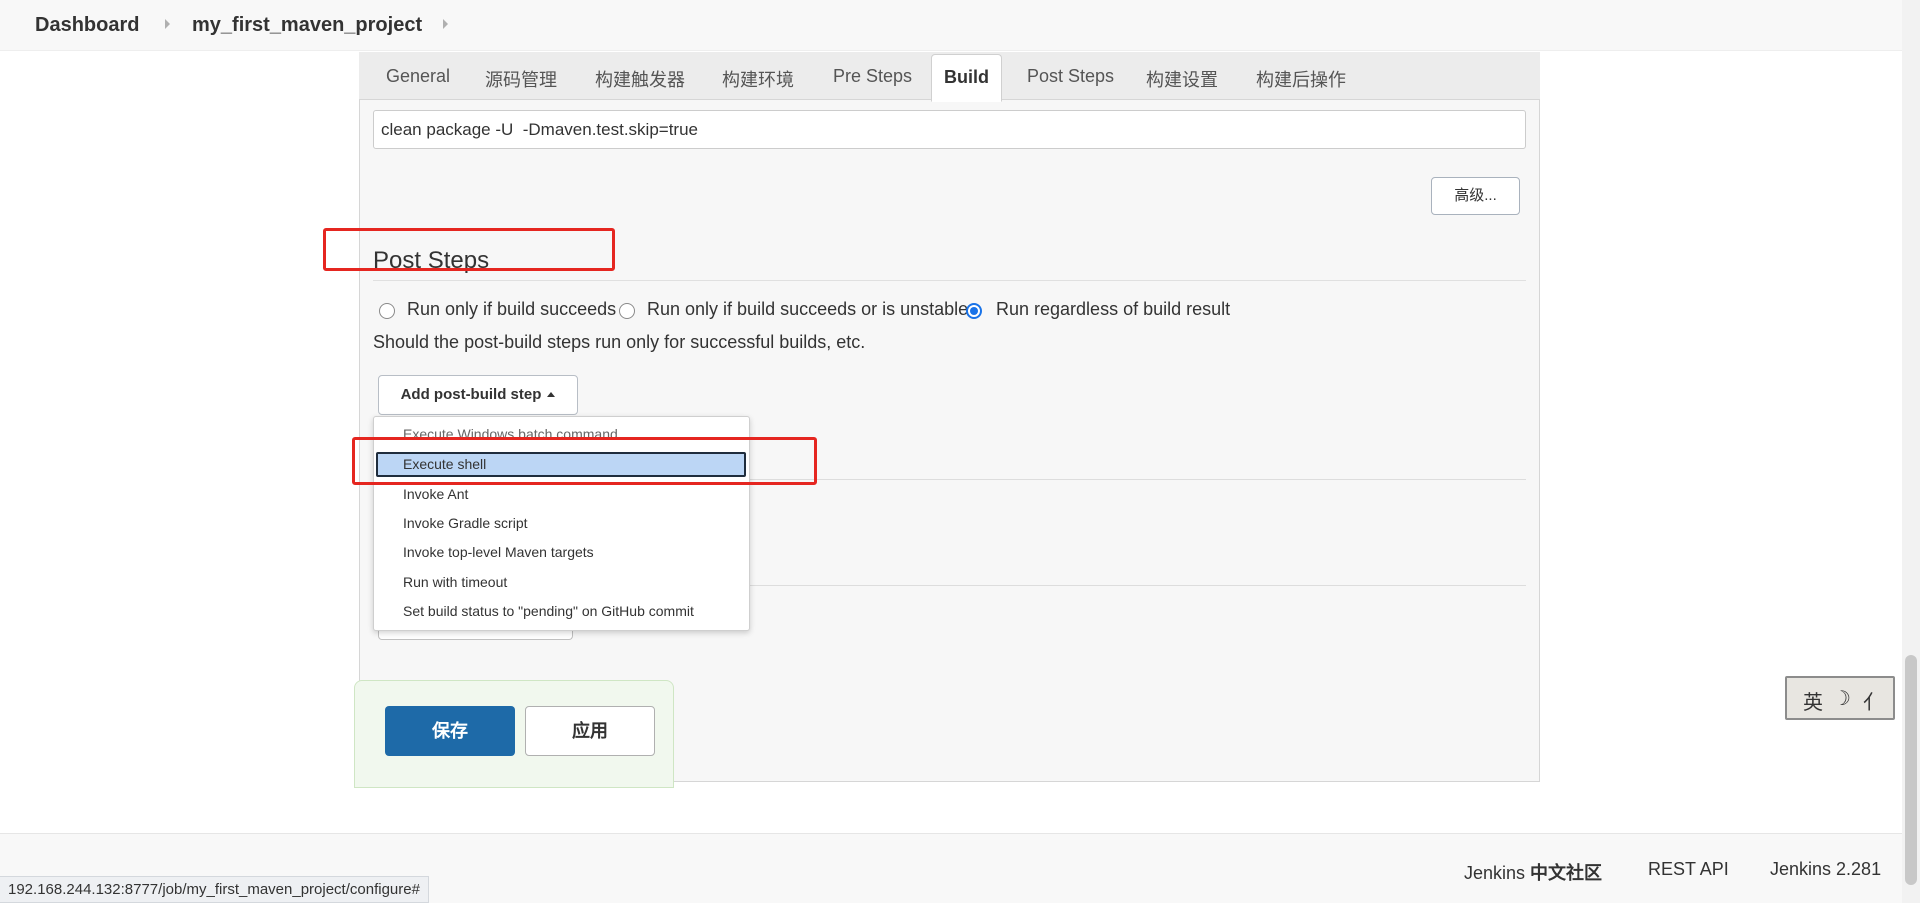  What do you see at coordinates (1070, 76) in the screenshot?
I see `tab-post-steps: Post Steps` at bounding box center [1070, 76].